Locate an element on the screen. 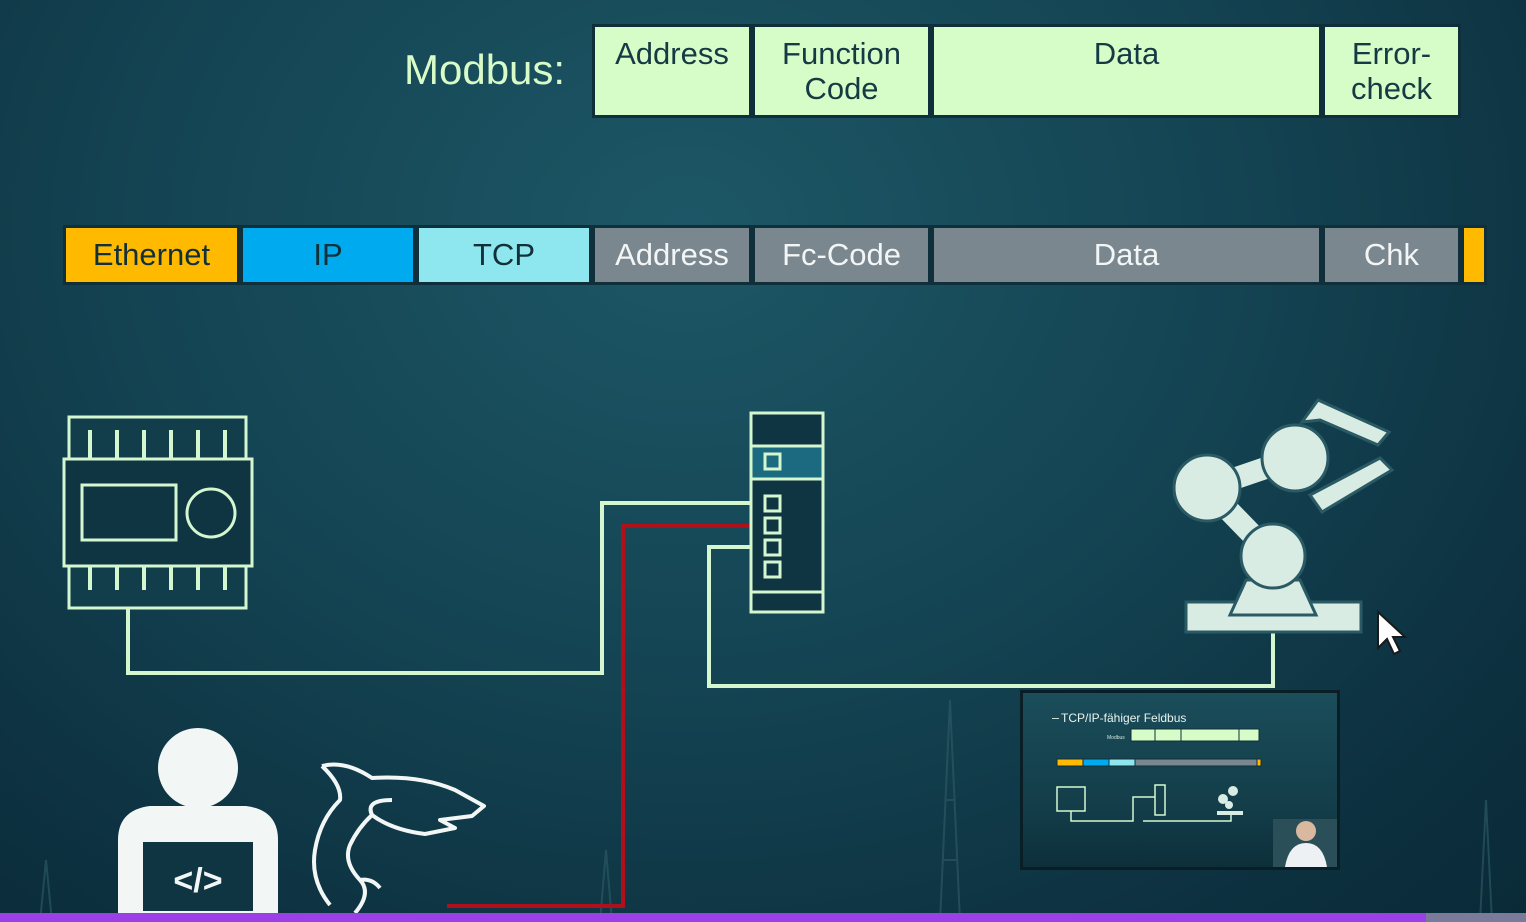  thumbnail-tcp-frame is located at coordinates (1159, 762).